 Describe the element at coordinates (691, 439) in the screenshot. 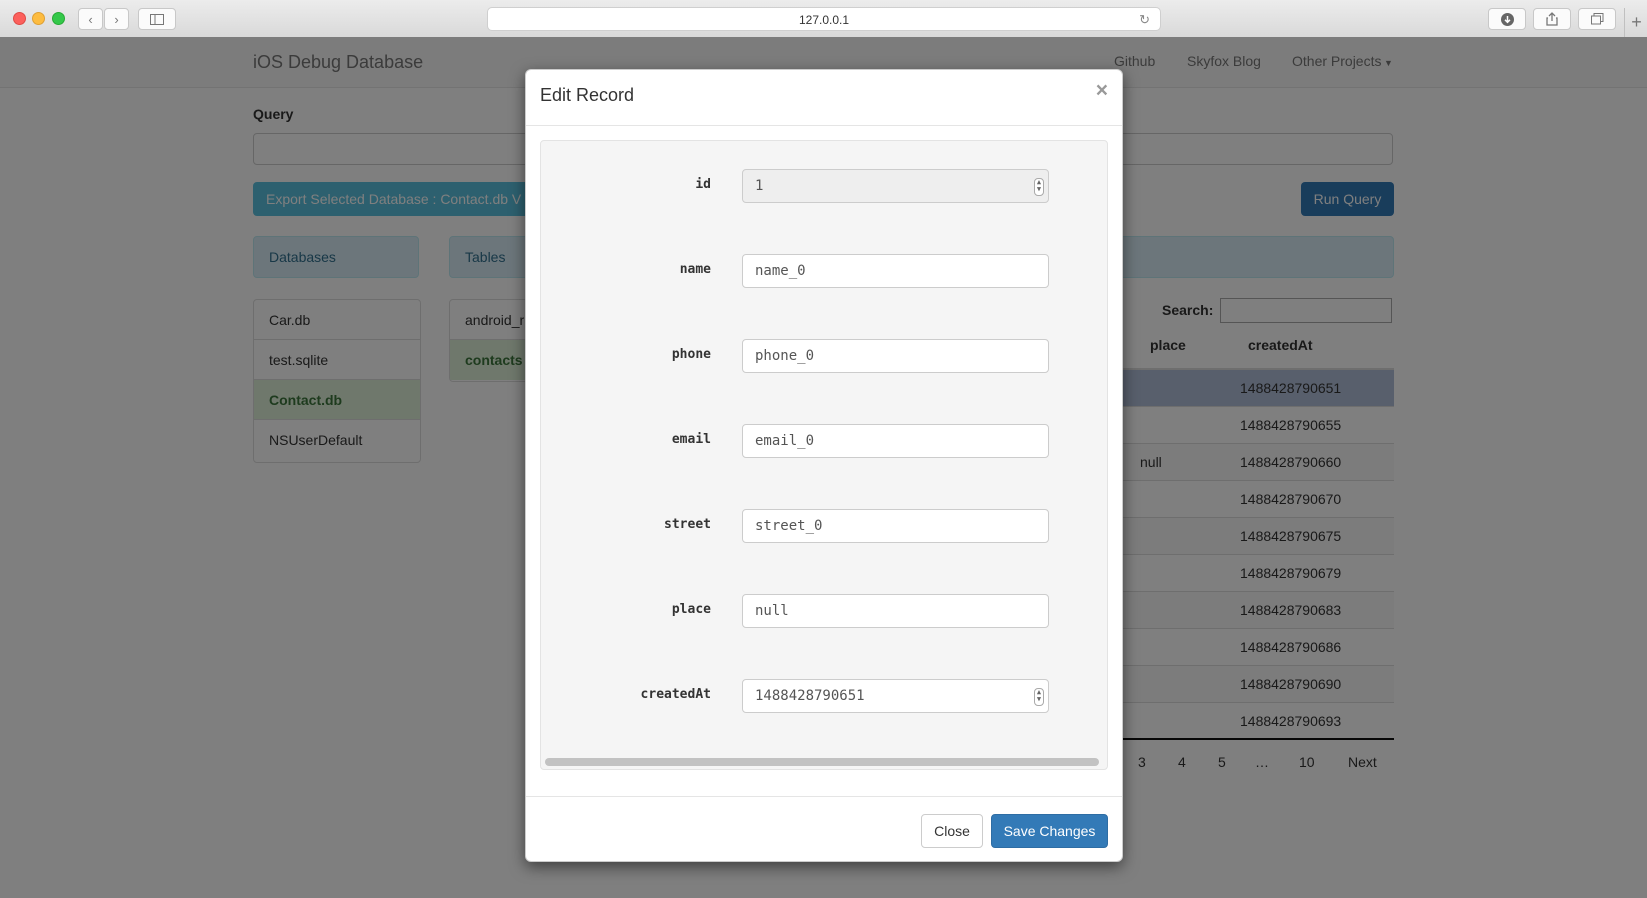

I see `field-label-email: email` at that location.